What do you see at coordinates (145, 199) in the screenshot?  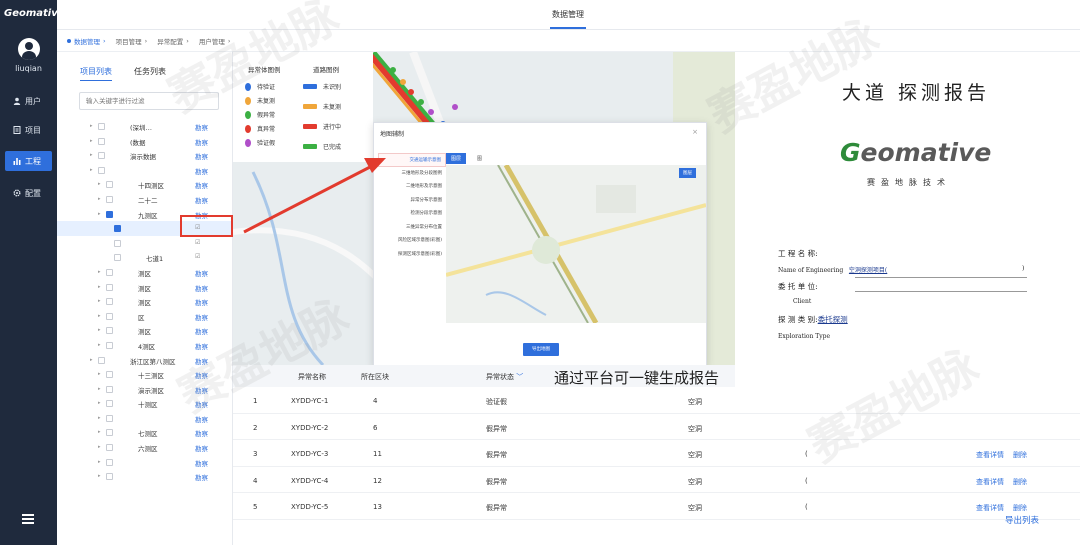 I see `tree-item: ▸ 二十二 勘察` at bounding box center [145, 199].